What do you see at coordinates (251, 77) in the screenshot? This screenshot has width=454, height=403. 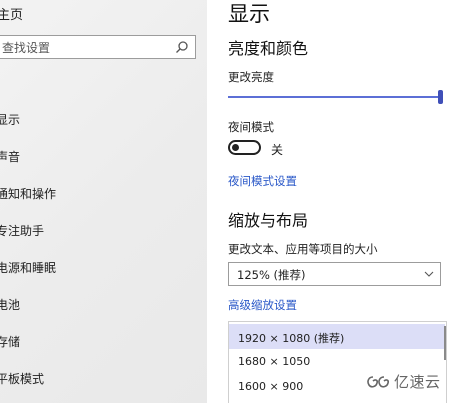 I see `brightness-label: 更改亮度` at bounding box center [251, 77].